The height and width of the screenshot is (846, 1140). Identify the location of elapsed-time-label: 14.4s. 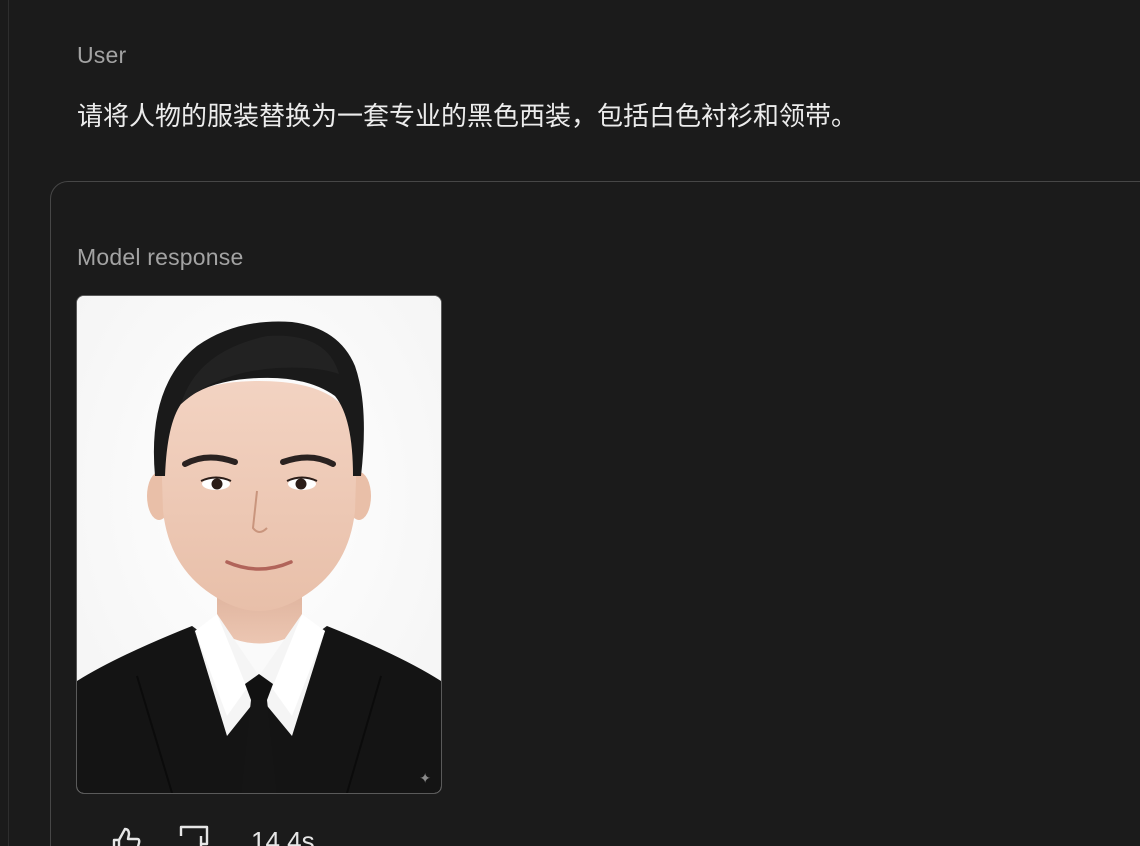
(283, 836).